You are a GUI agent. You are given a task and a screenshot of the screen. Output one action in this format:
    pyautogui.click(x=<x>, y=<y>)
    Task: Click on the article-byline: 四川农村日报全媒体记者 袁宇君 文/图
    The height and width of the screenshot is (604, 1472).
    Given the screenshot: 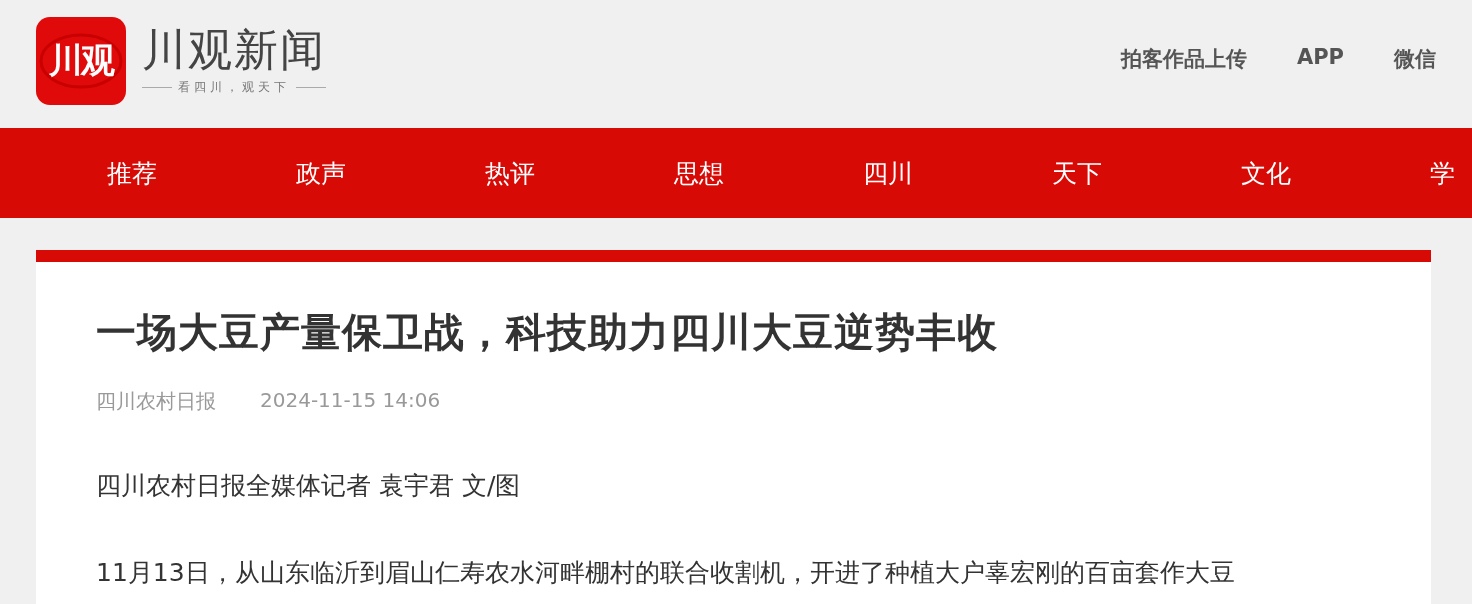 What is the action you would take?
    pyautogui.click(x=309, y=486)
    